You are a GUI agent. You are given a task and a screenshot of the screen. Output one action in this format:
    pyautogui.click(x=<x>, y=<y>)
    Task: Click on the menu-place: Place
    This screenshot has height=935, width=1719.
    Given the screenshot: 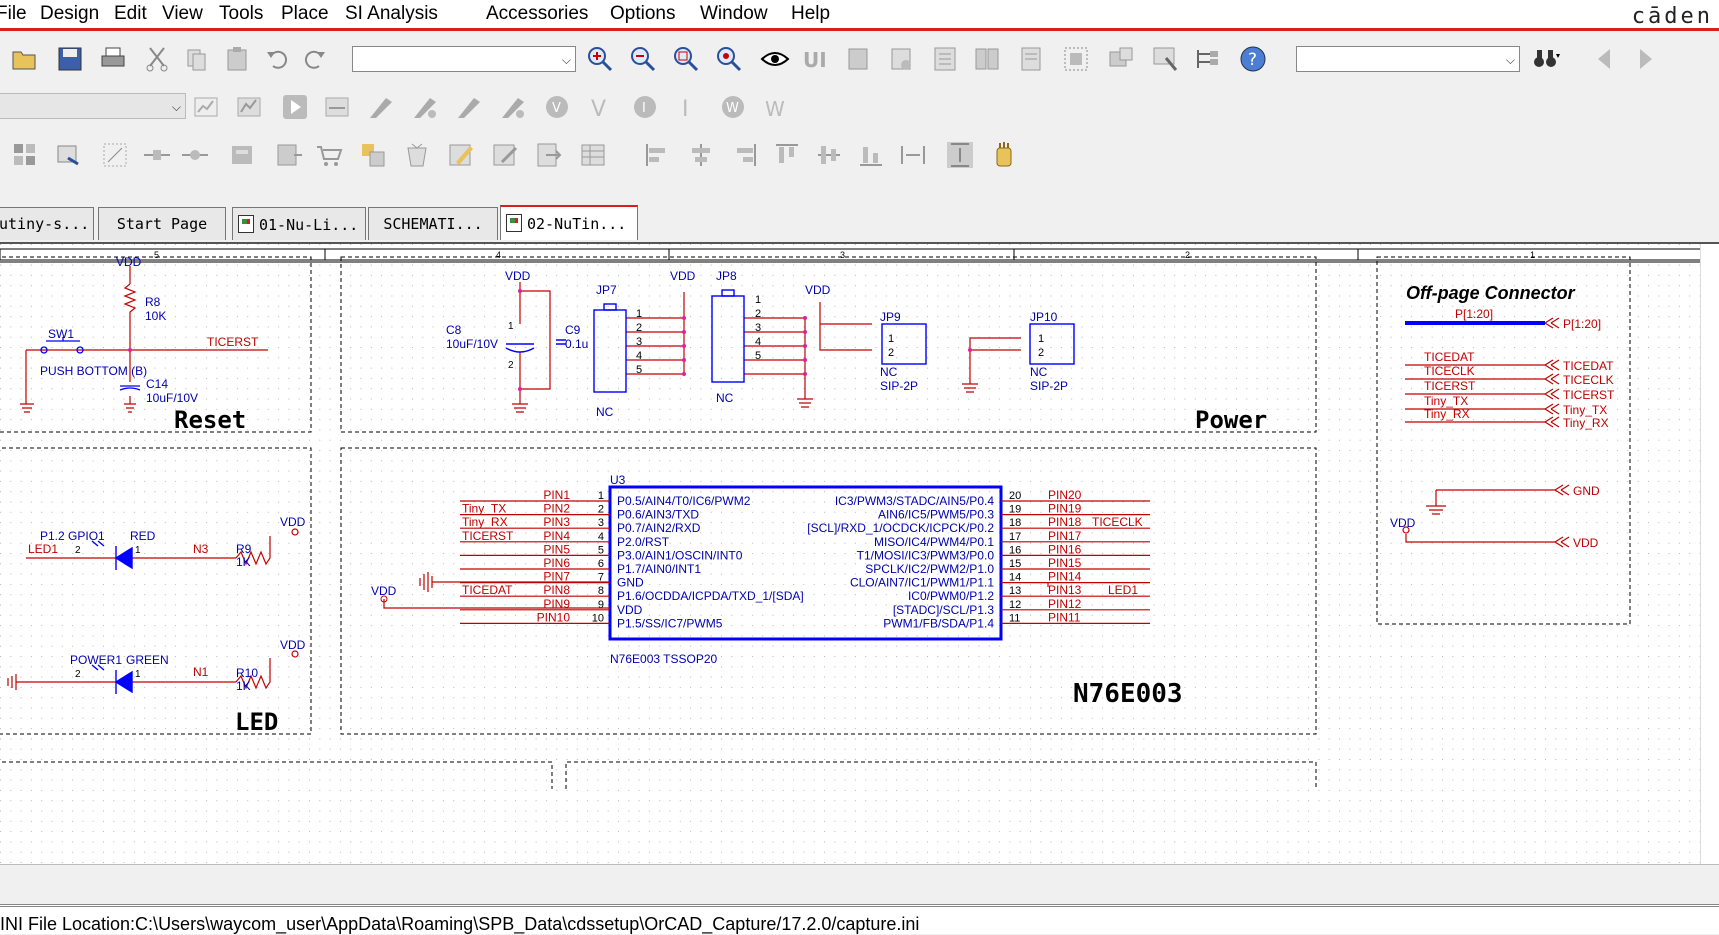 What is the action you would take?
    pyautogui.click(x=305, y=14)
    